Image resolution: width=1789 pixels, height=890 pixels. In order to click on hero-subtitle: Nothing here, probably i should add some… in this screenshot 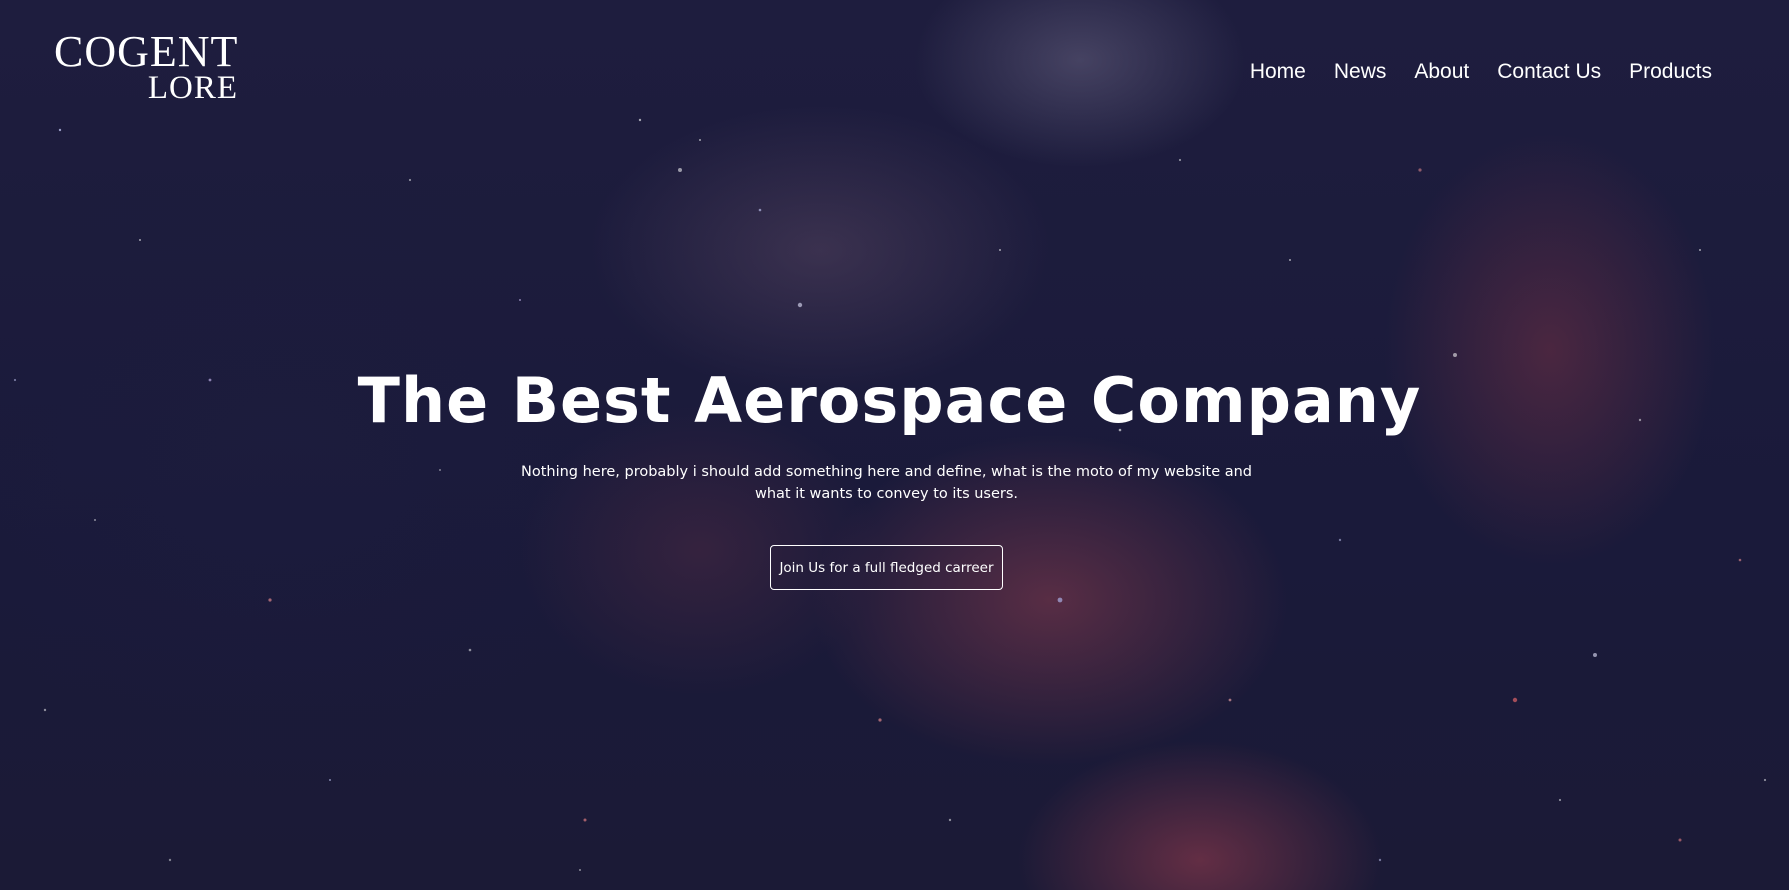, I will do `click(886, 483)`.